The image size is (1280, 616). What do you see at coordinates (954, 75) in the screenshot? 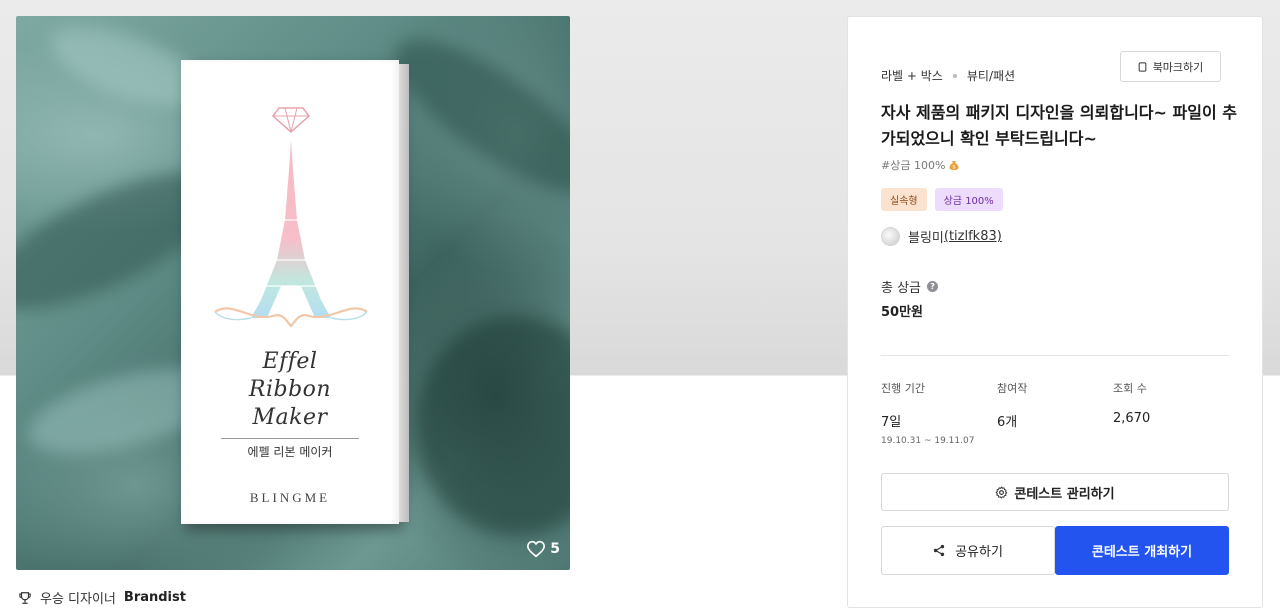
I see `category-separator` at bounding box center [954, 75].